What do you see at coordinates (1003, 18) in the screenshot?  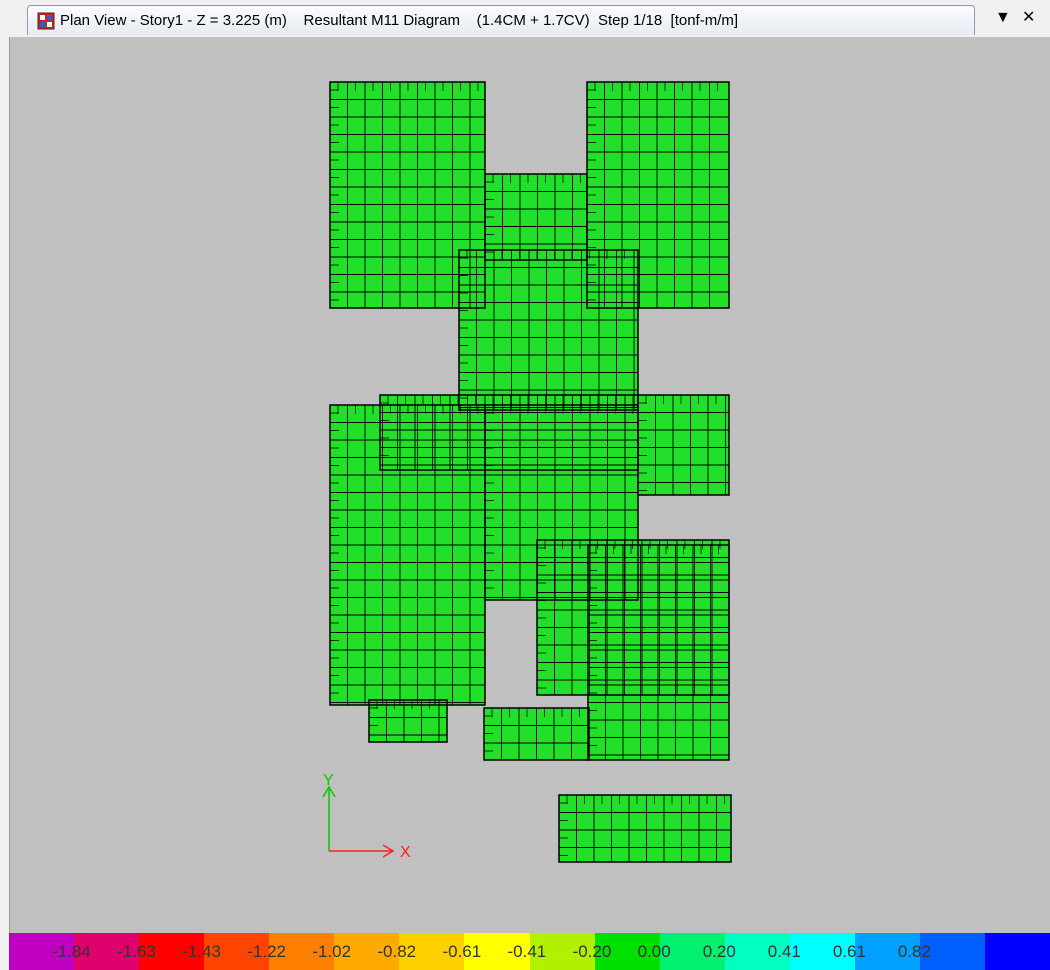 I see `window-menu-dropdown-icon: ▼` at bounding box center [1003, 18].